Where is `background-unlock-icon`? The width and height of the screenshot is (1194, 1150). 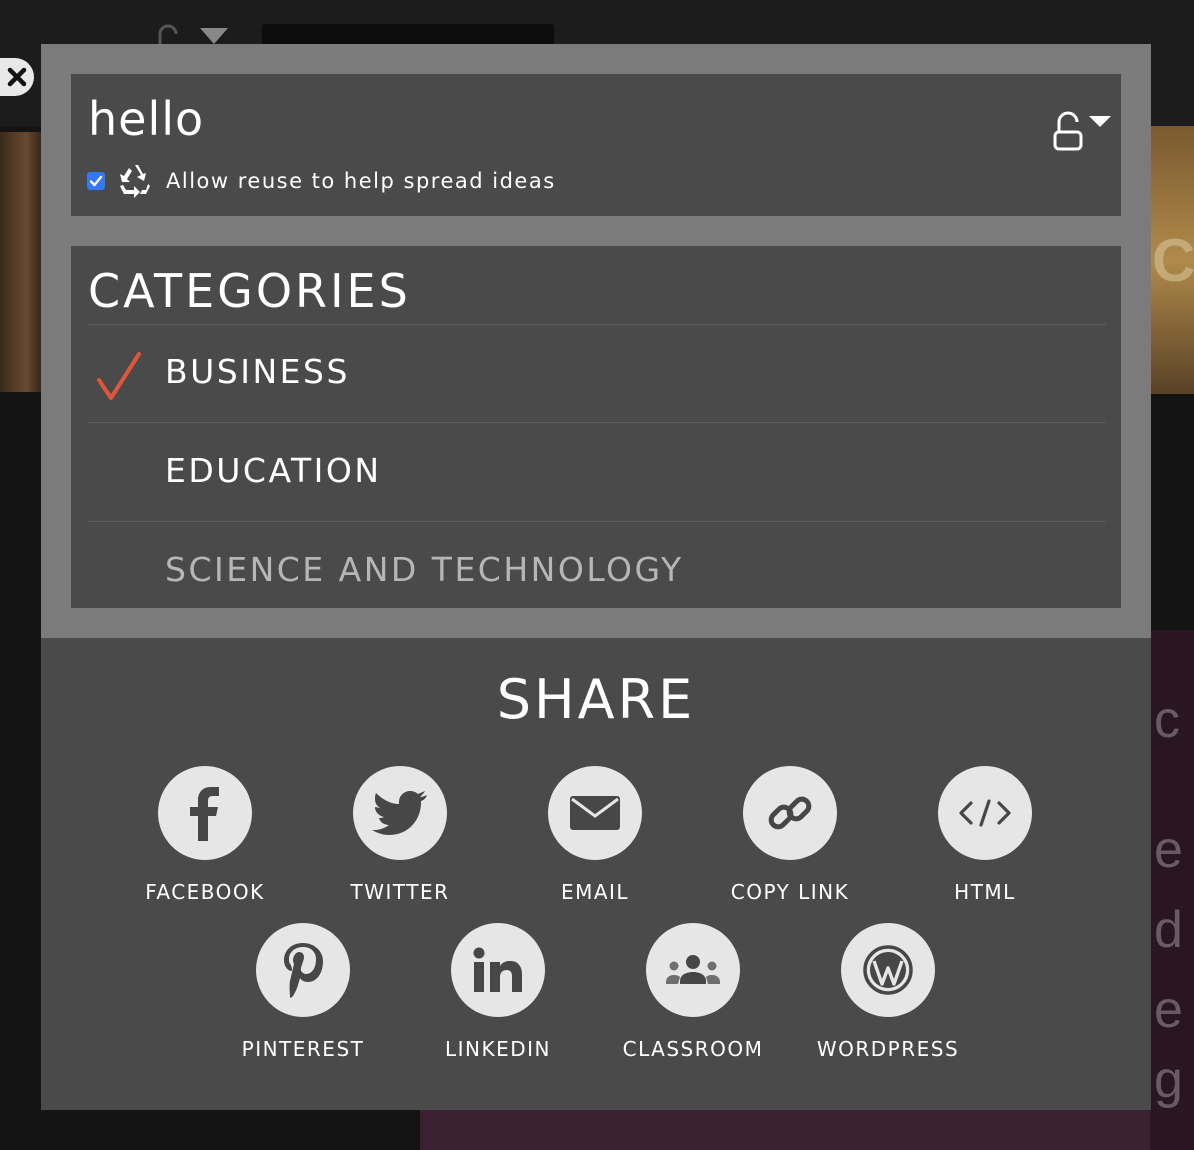 background-unlock-icon is located at coordinates (193, 34).